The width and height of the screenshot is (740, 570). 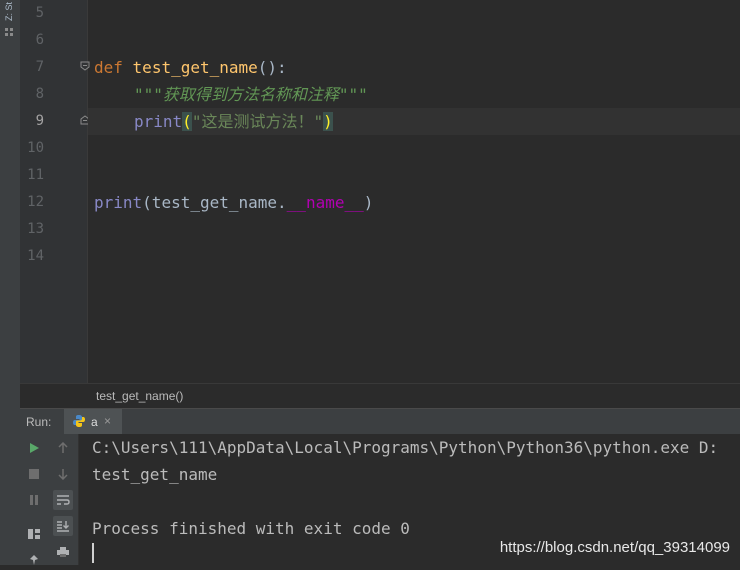 I want to click on console-line: Process finished with exit code 0, so click(x=251, y=528).